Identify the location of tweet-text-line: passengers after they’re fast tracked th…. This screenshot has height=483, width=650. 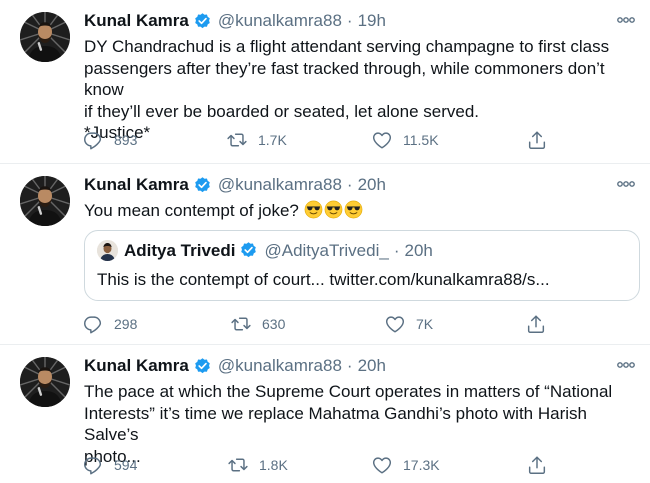
(344, 79).